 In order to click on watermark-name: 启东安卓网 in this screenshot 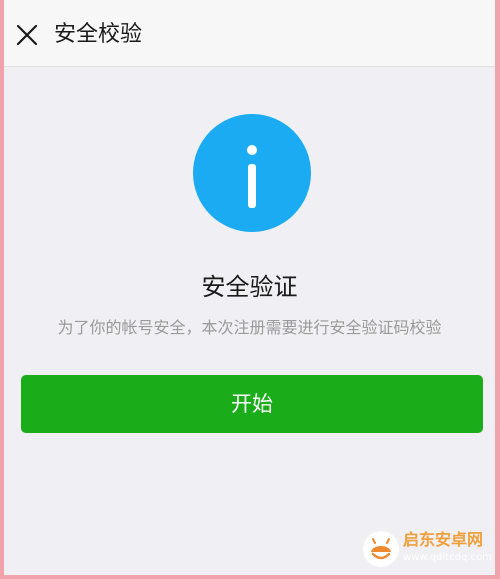, I will do `click(443, 539)`.